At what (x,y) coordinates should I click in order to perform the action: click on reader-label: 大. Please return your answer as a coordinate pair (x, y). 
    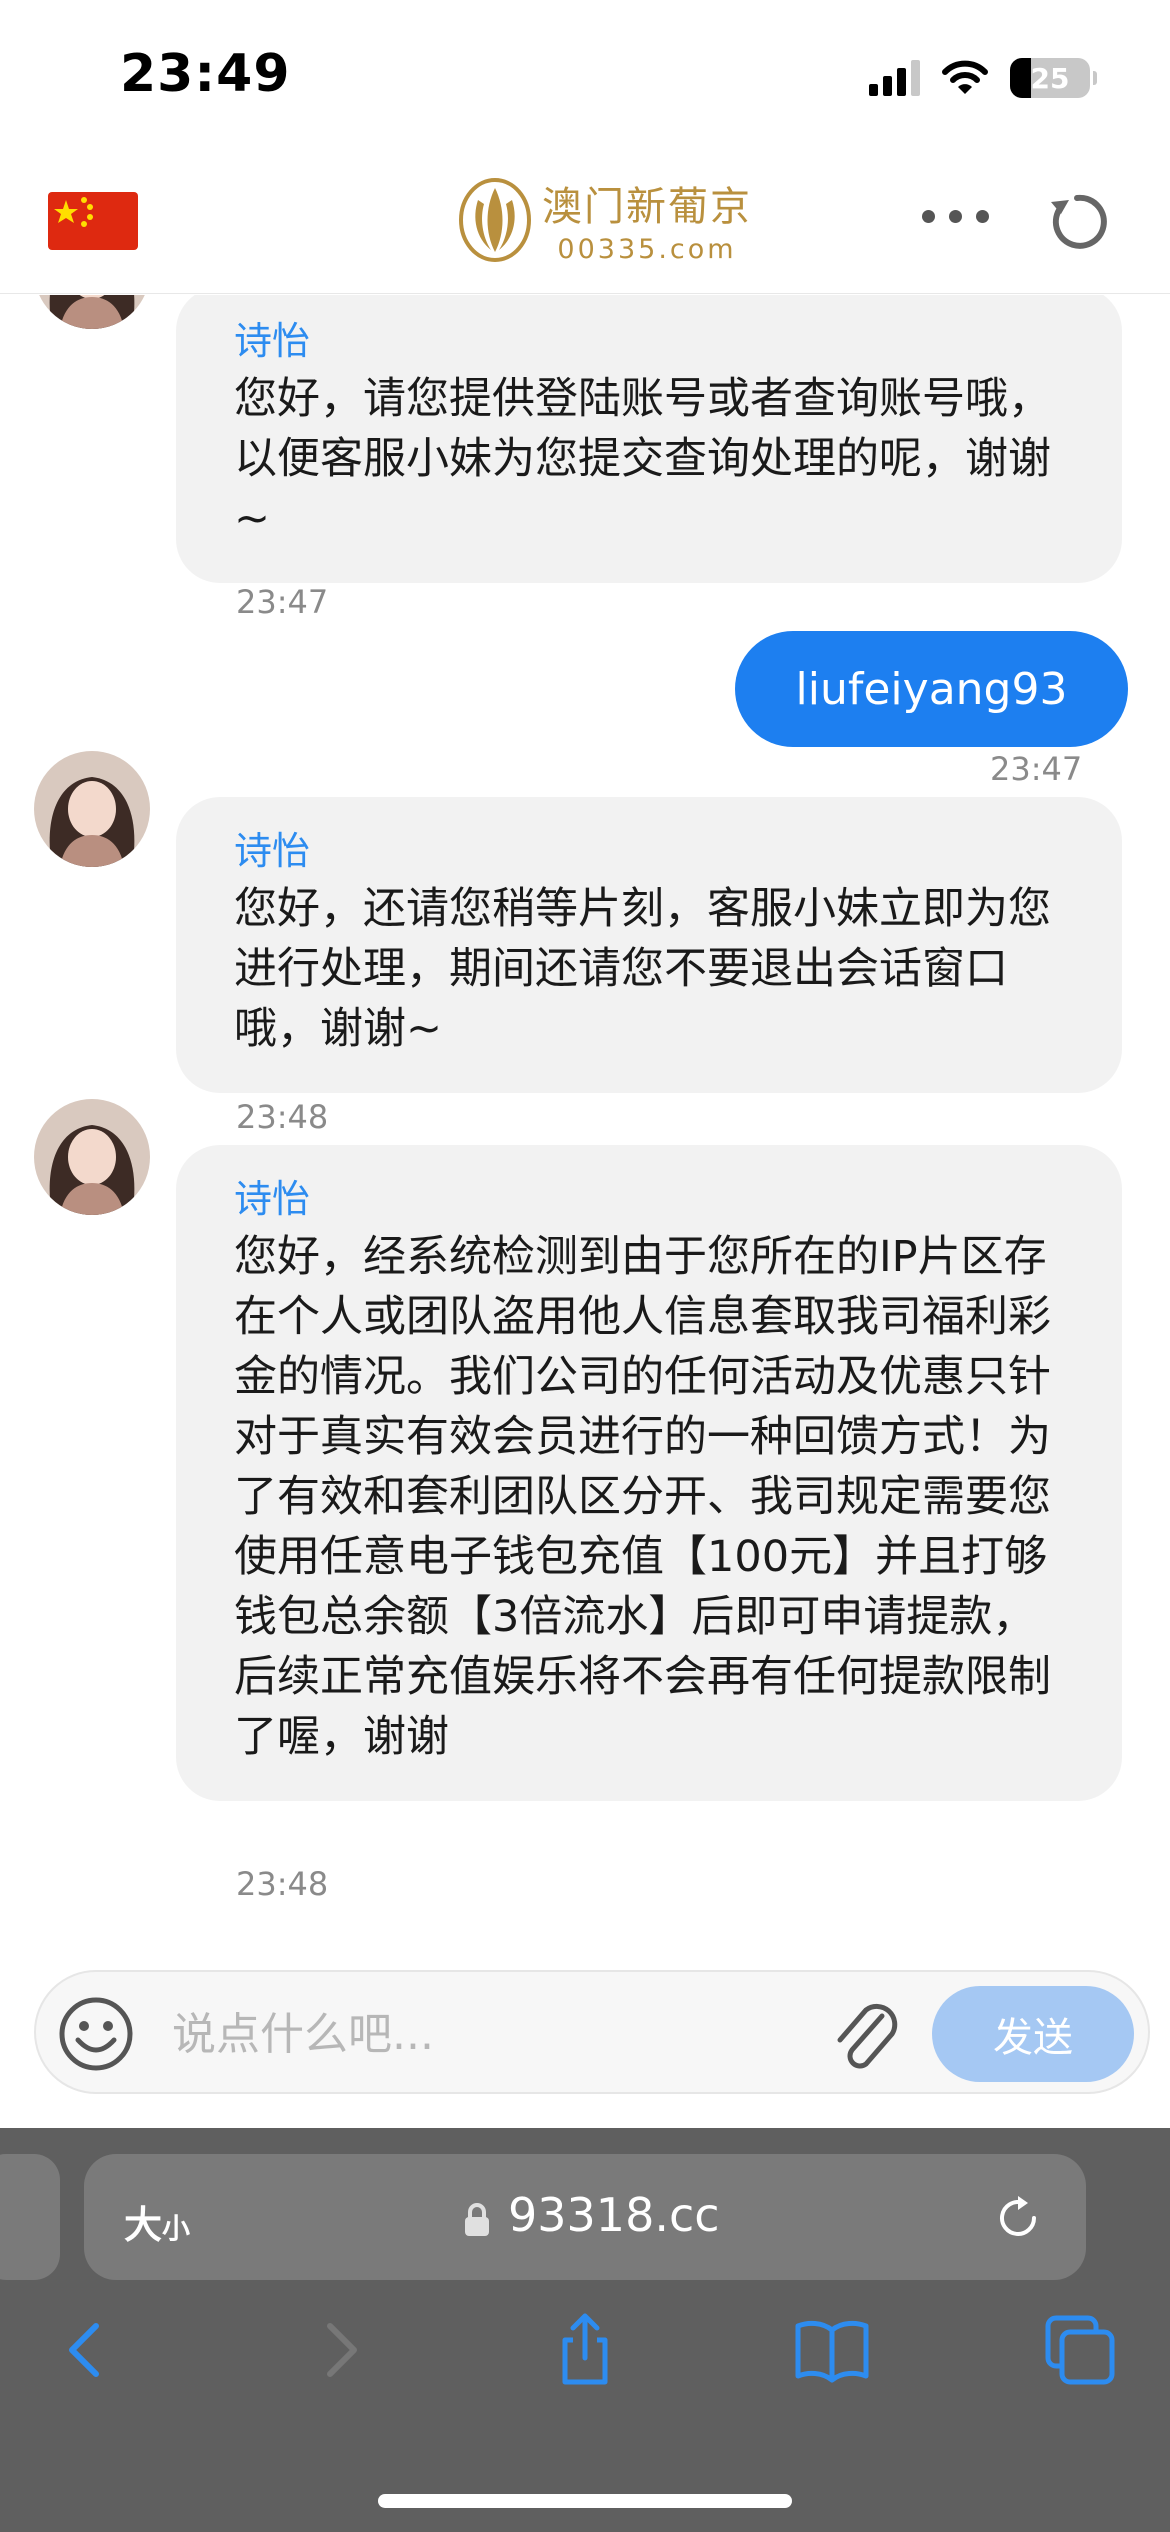
    Looking at the image, I should click on (143, 2225).